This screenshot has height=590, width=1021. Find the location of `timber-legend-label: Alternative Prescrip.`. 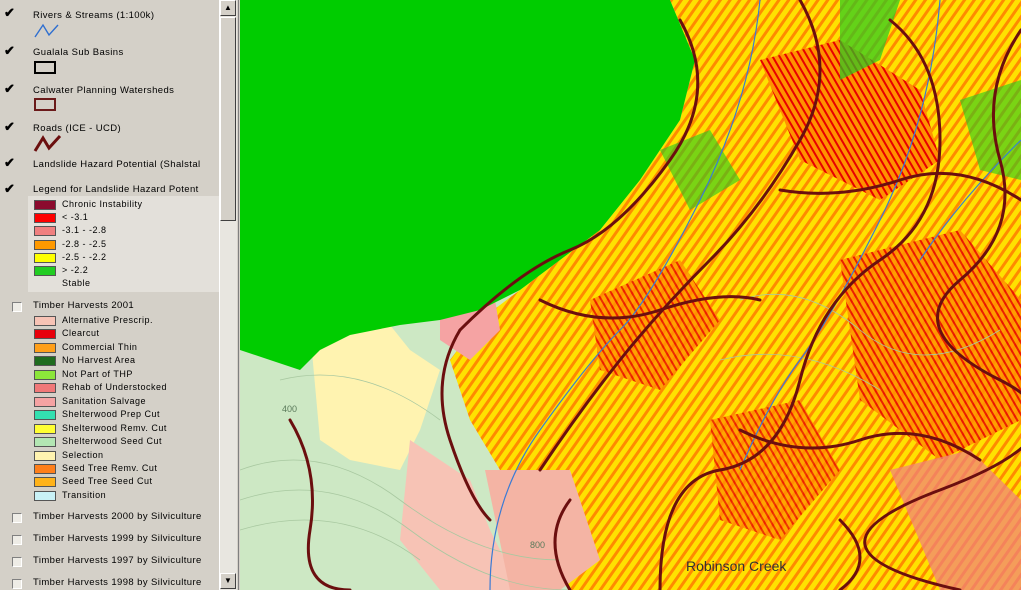

timber-legend-label: Alternative Prescrip. is located at coordinates (108, 320).